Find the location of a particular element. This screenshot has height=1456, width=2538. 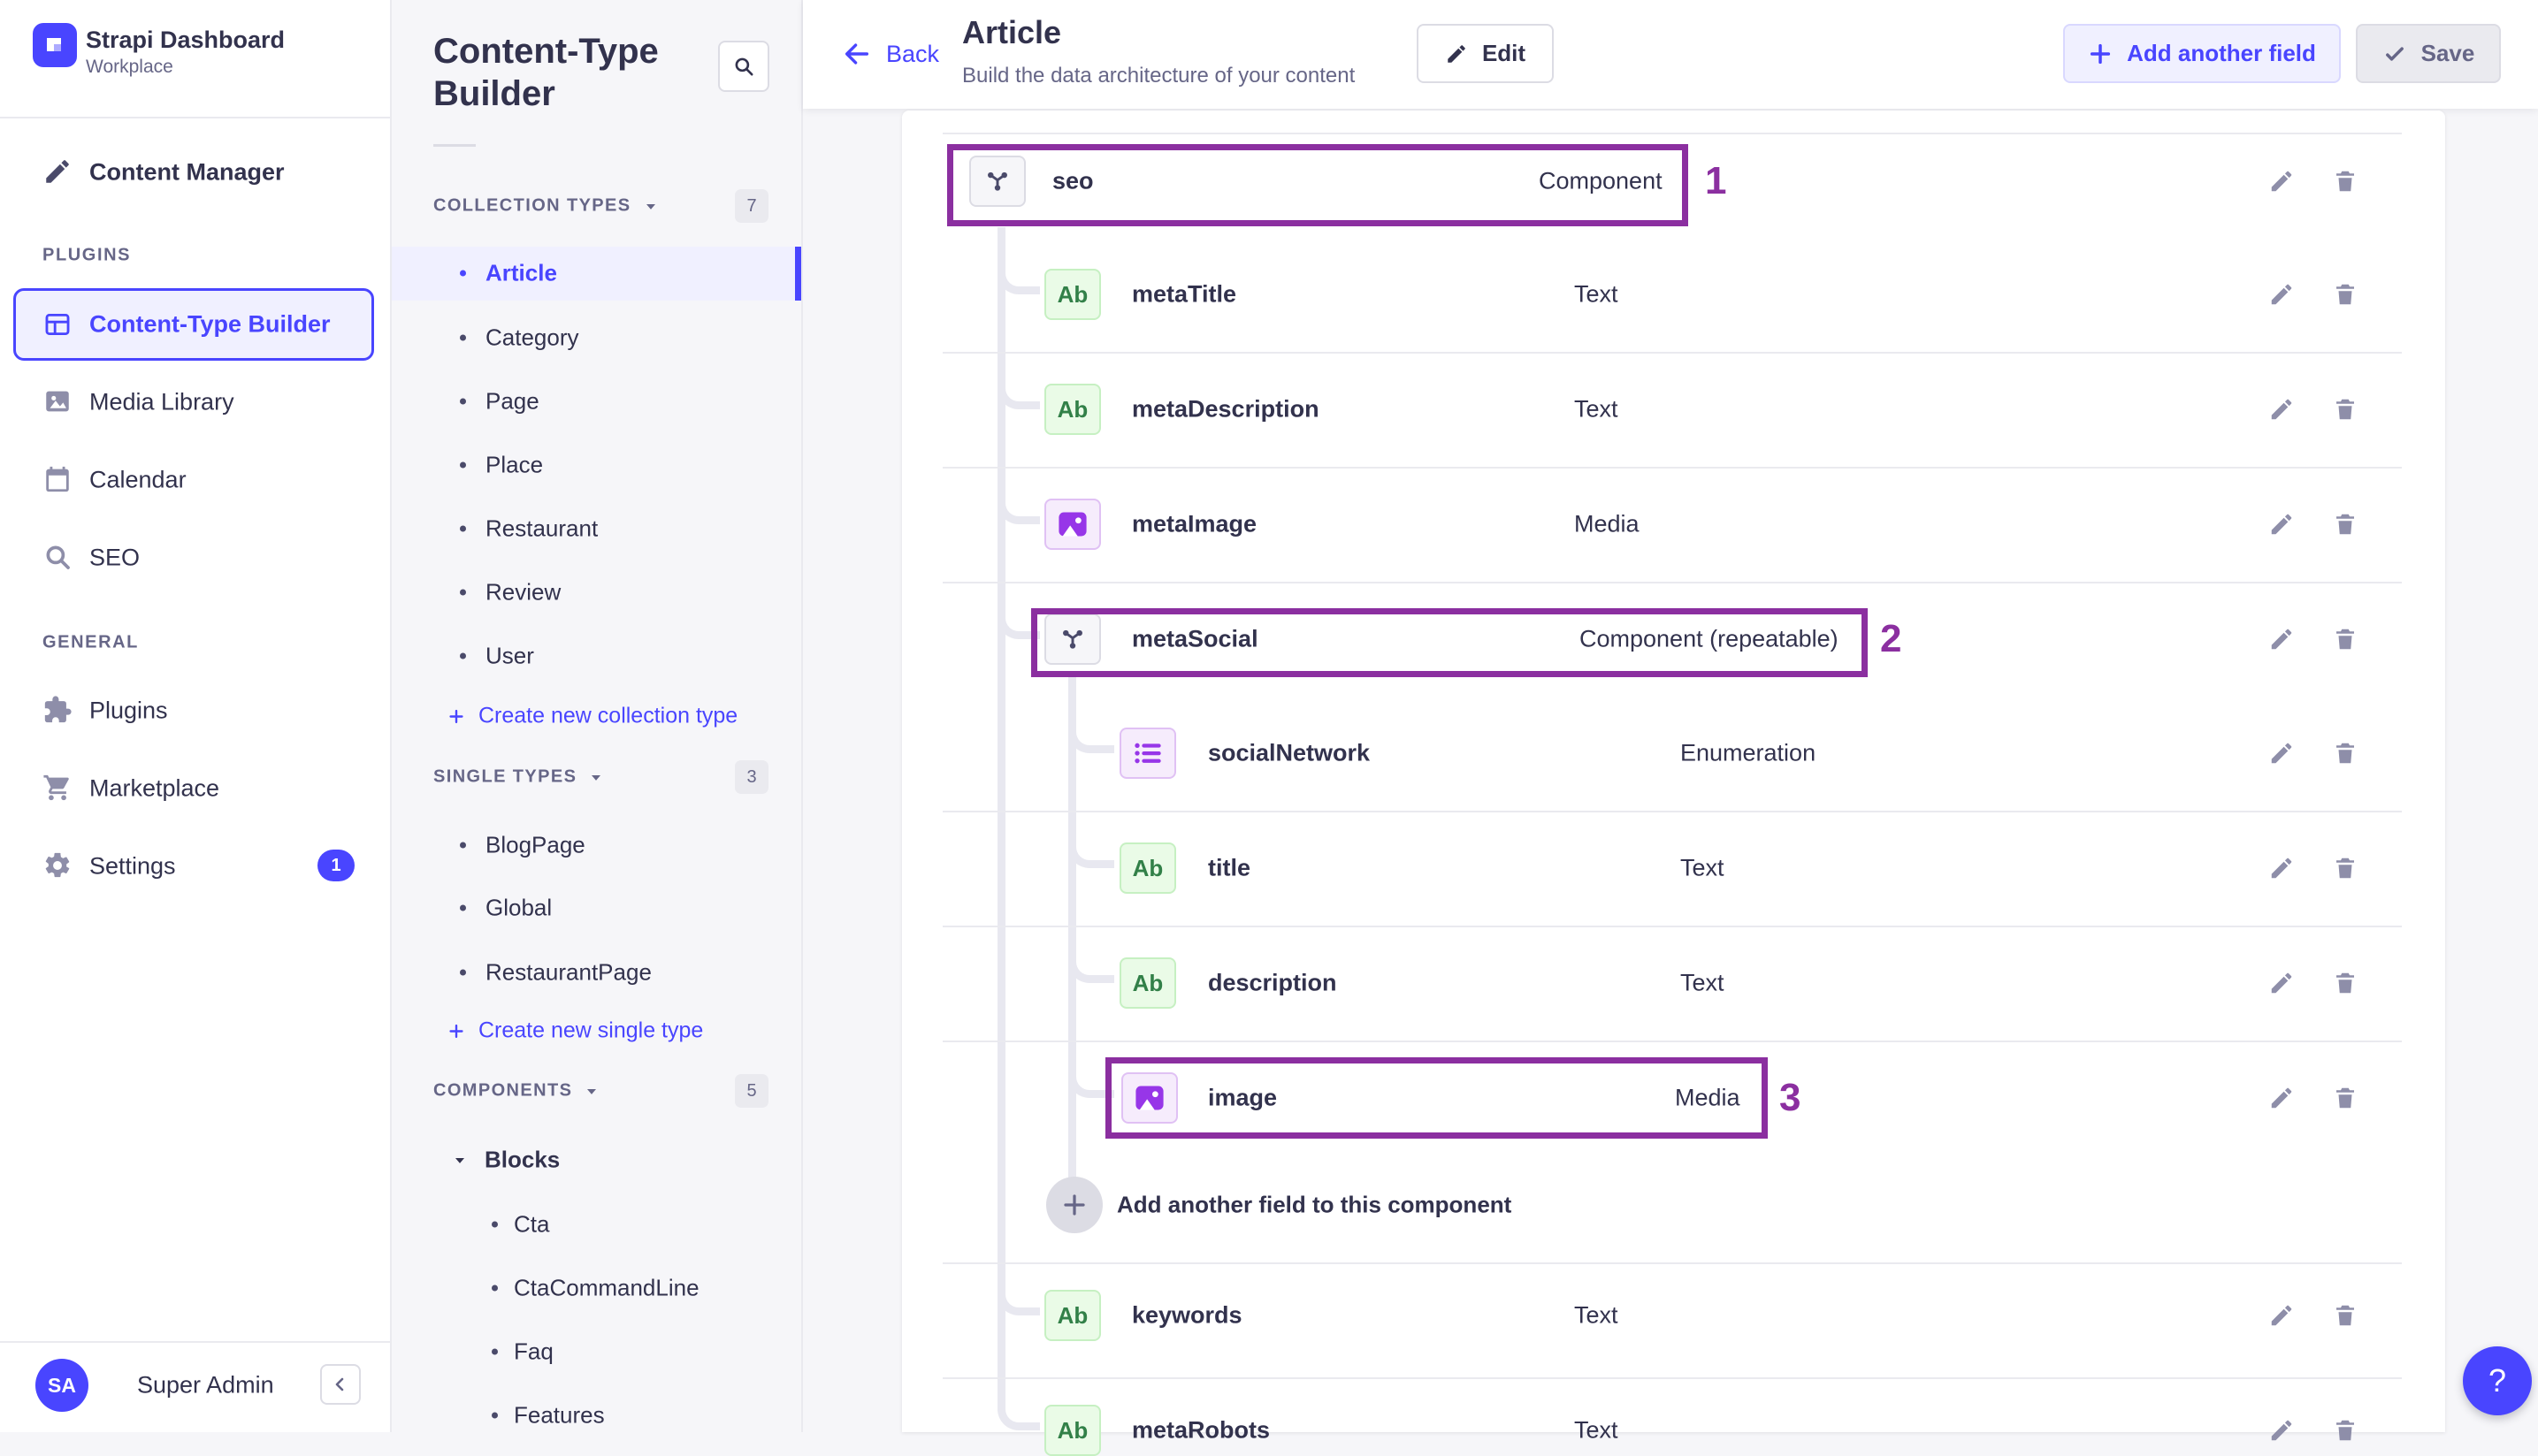

sidebar-section-general: GENERAL is located at coordinates (91, 642).